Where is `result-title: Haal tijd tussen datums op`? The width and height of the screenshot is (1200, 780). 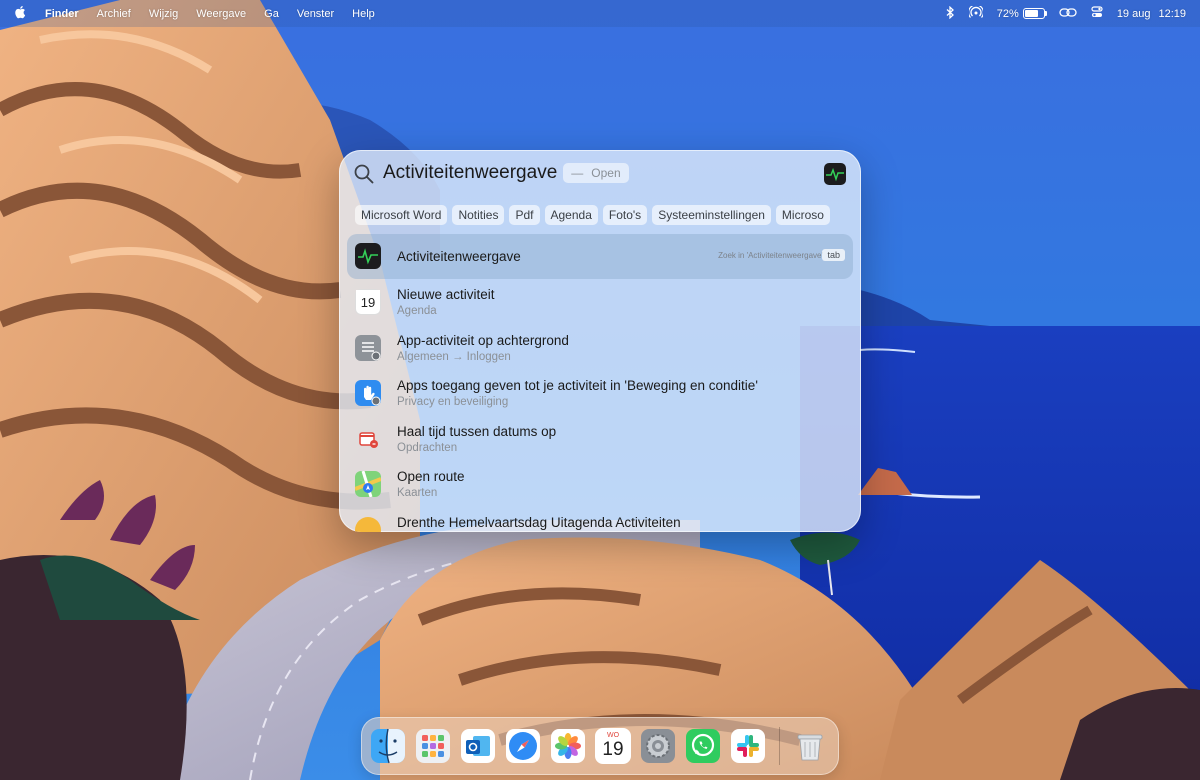
result-title: Haal tijd tussen datums op is located at coordinates (477, 431).